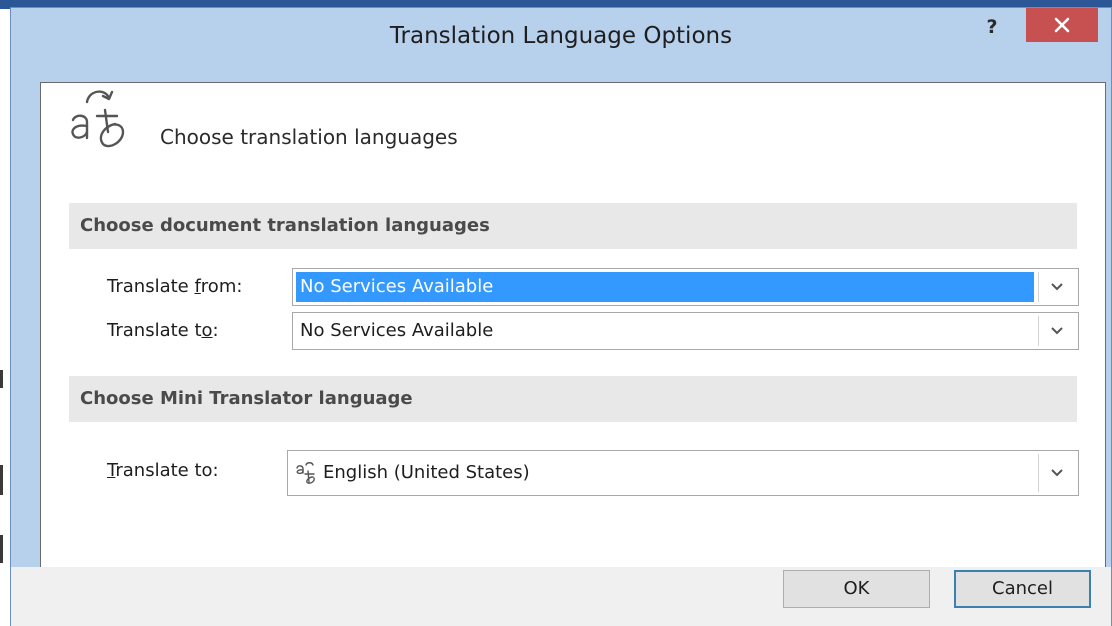 The image size is (1112, 626). I want to click on cancel-button: Cancel, so click(1022, 589).